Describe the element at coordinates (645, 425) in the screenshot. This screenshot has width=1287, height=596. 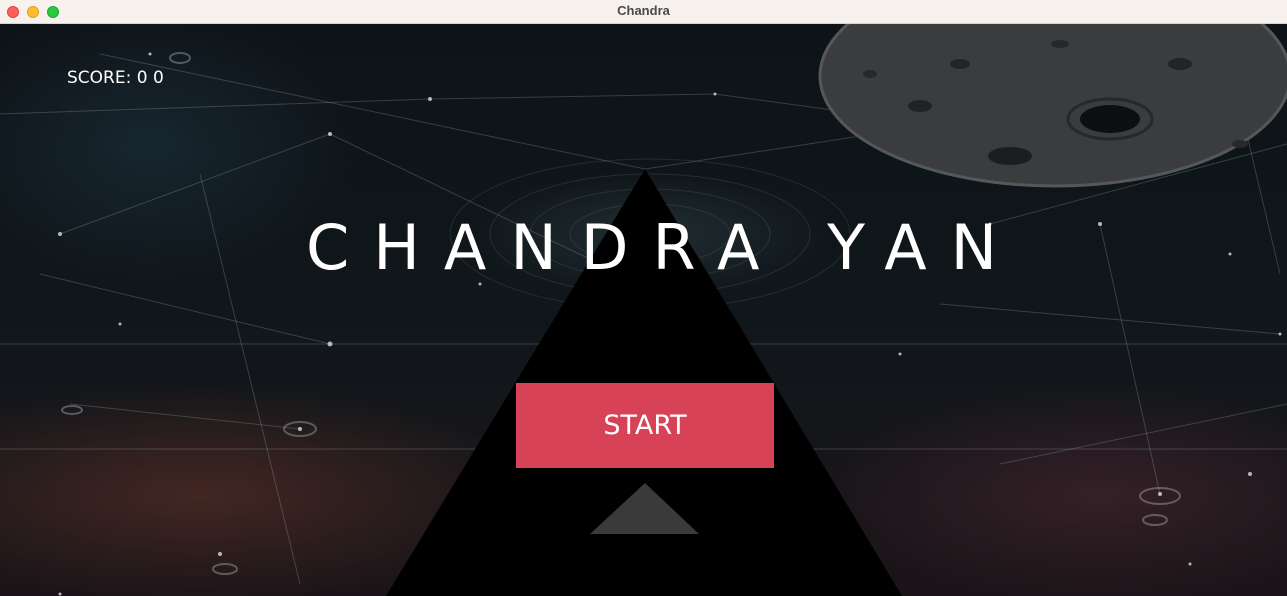
I see `start-button: START` at that location.